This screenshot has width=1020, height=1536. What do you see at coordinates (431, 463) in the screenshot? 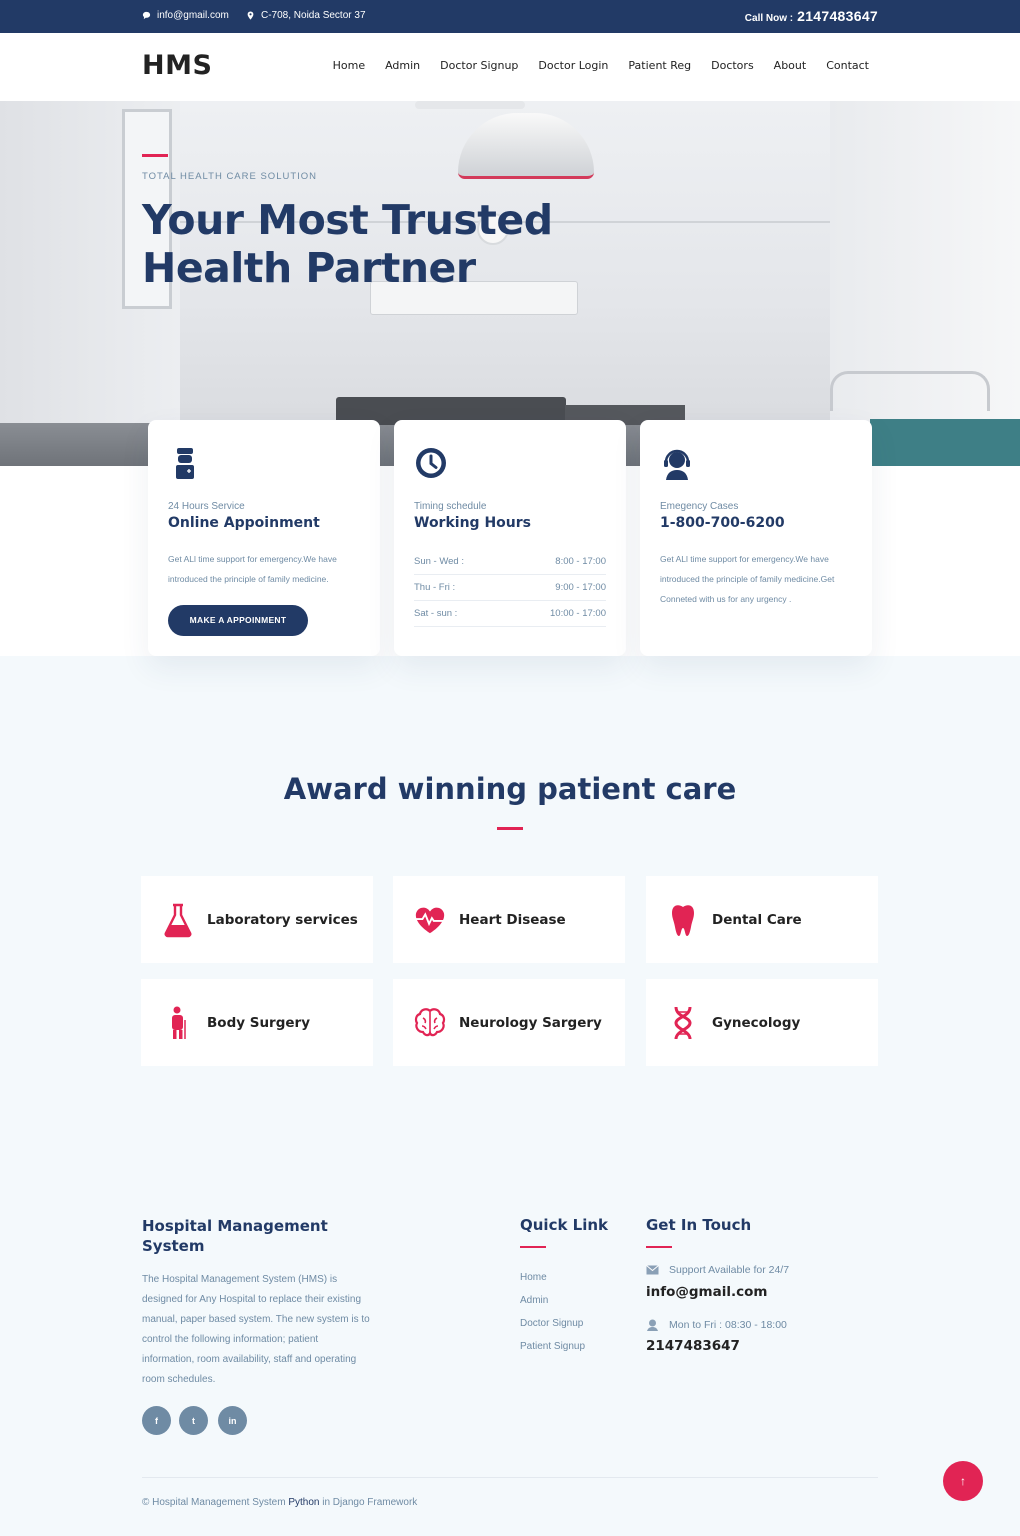
I see `clock-icon` at bounding box center [431, 463].